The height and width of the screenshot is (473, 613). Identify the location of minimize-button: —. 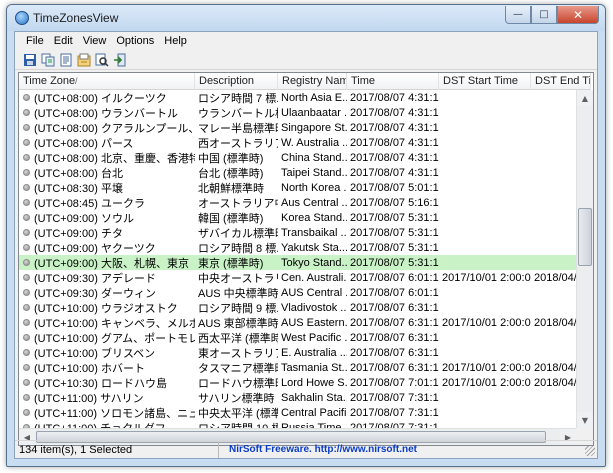
(518, 15).